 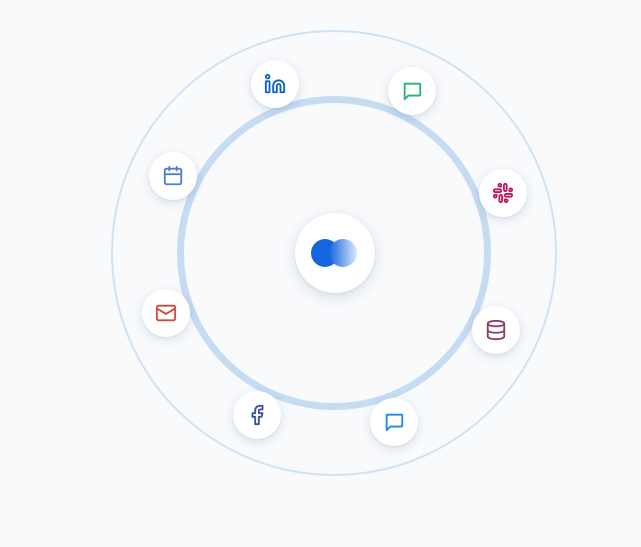 I want to click on database-icon, so click(x=496, y=330).